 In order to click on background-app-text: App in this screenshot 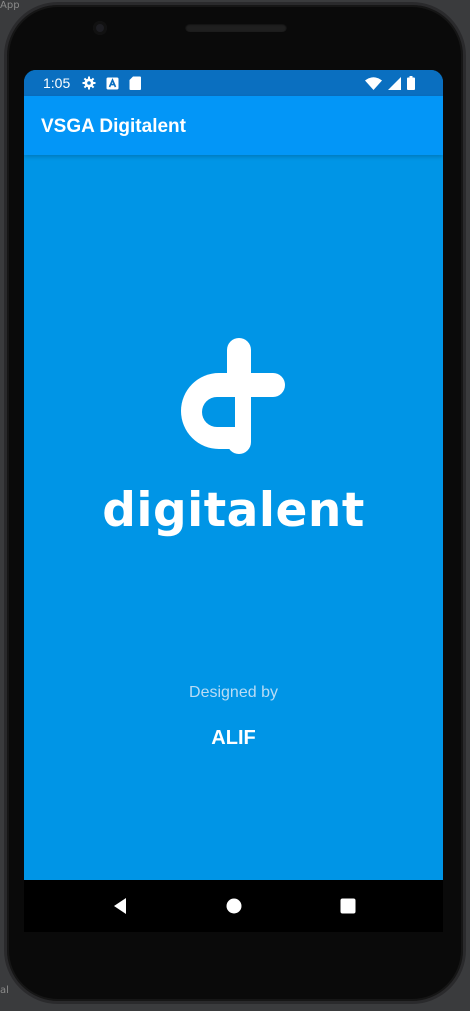, I will do `click(10, 5)`.